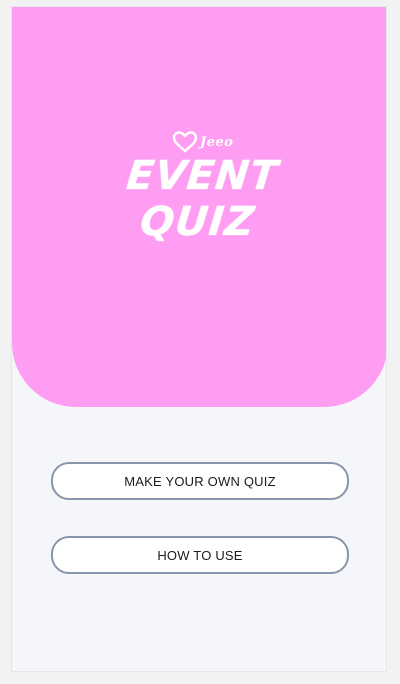 The image size is (400, 684). I want to click on event-quiz-logo: Jeeo EVENT QUIZ, so click(200, 186).